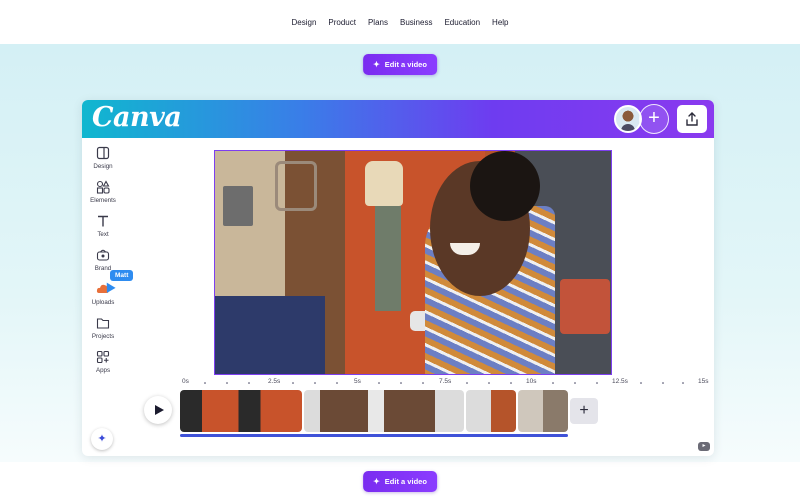 The height and width of the screenshot is (500, 800). What do you see at coordinates (103, 162) in the screenshot?
I see `sidebar-item-design: Design` at bounding box center [103, 162].